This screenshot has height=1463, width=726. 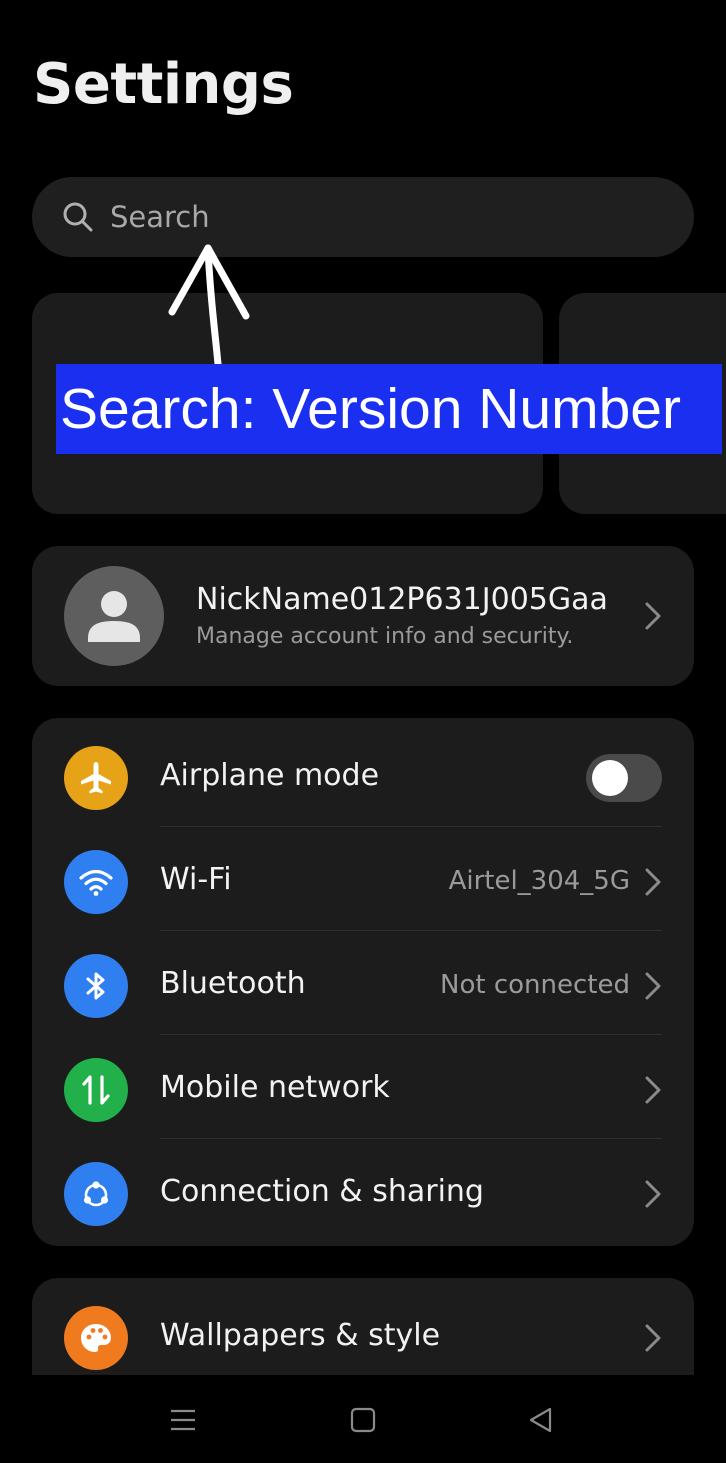 I want to click on airplane-mode-toggle, so click(x=624, y=778).